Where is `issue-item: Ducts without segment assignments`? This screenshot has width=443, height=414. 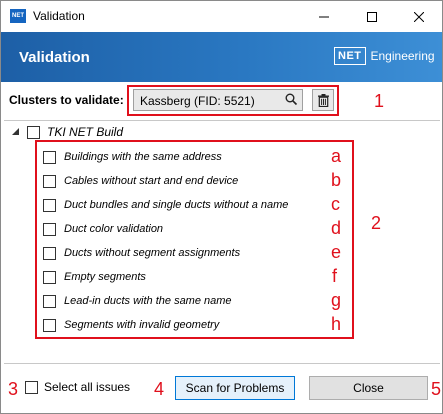 issue-item: Ducts without segment assignments is located at coordinates (141, 253).